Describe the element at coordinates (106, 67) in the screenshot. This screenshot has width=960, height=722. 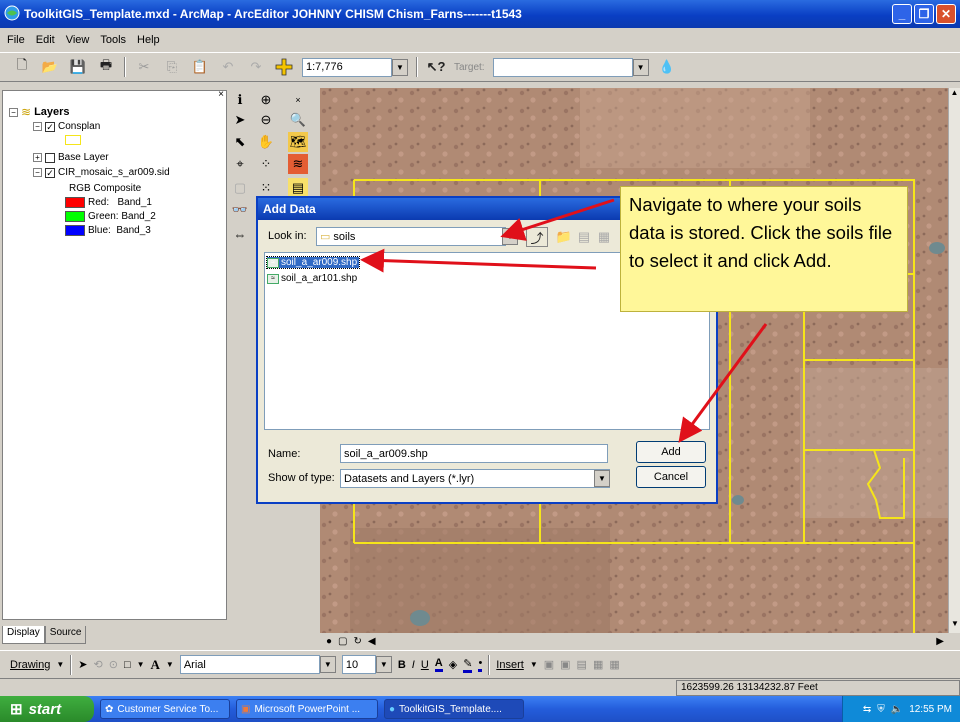
I see `print-icon: 🖶` at that location.